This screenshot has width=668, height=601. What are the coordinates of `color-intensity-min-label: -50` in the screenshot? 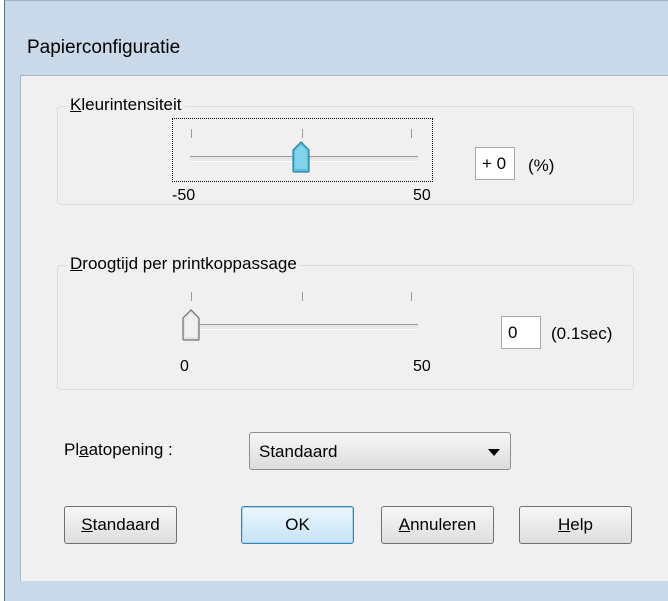 It's located at (184, 195).